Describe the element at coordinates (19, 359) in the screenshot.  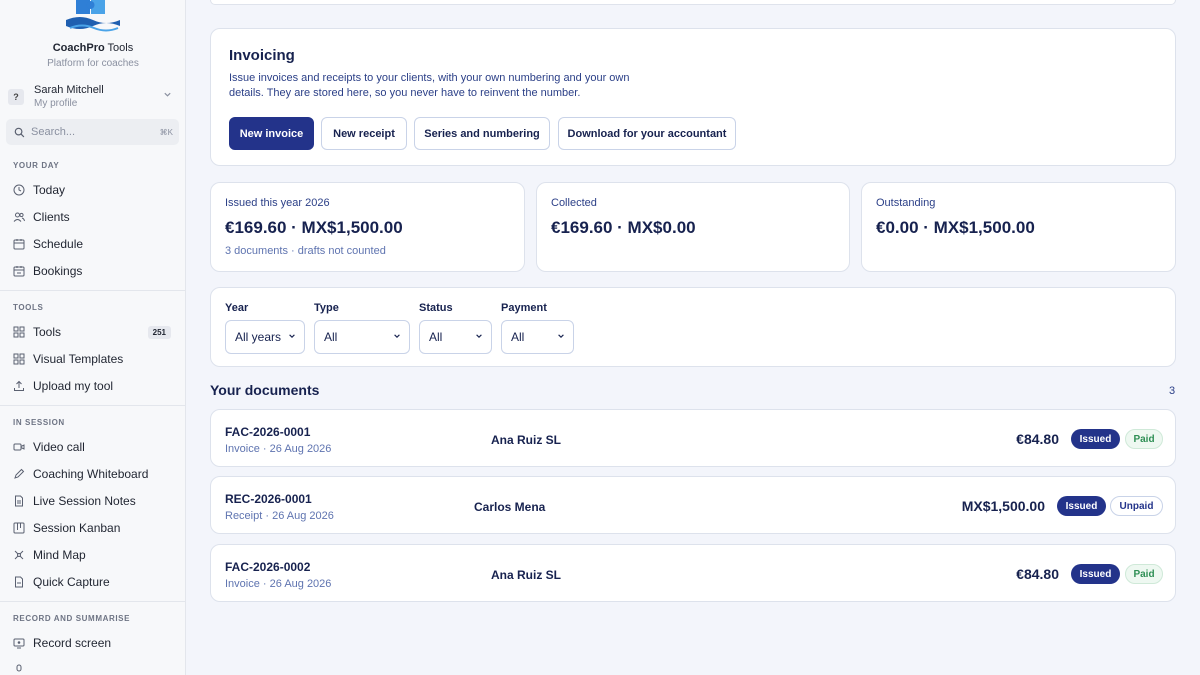
I see `layout-icon` at that location.